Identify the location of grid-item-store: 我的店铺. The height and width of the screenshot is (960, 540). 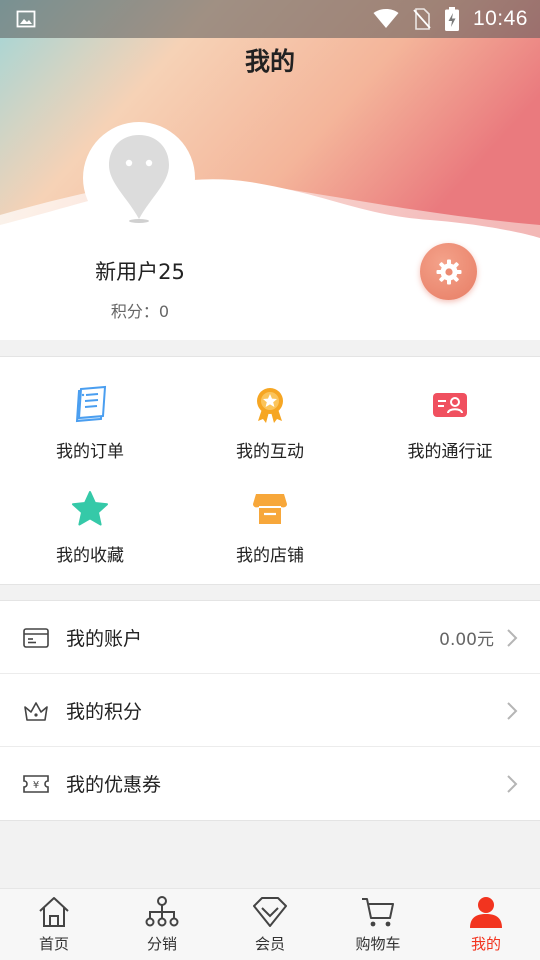
(270, 513).